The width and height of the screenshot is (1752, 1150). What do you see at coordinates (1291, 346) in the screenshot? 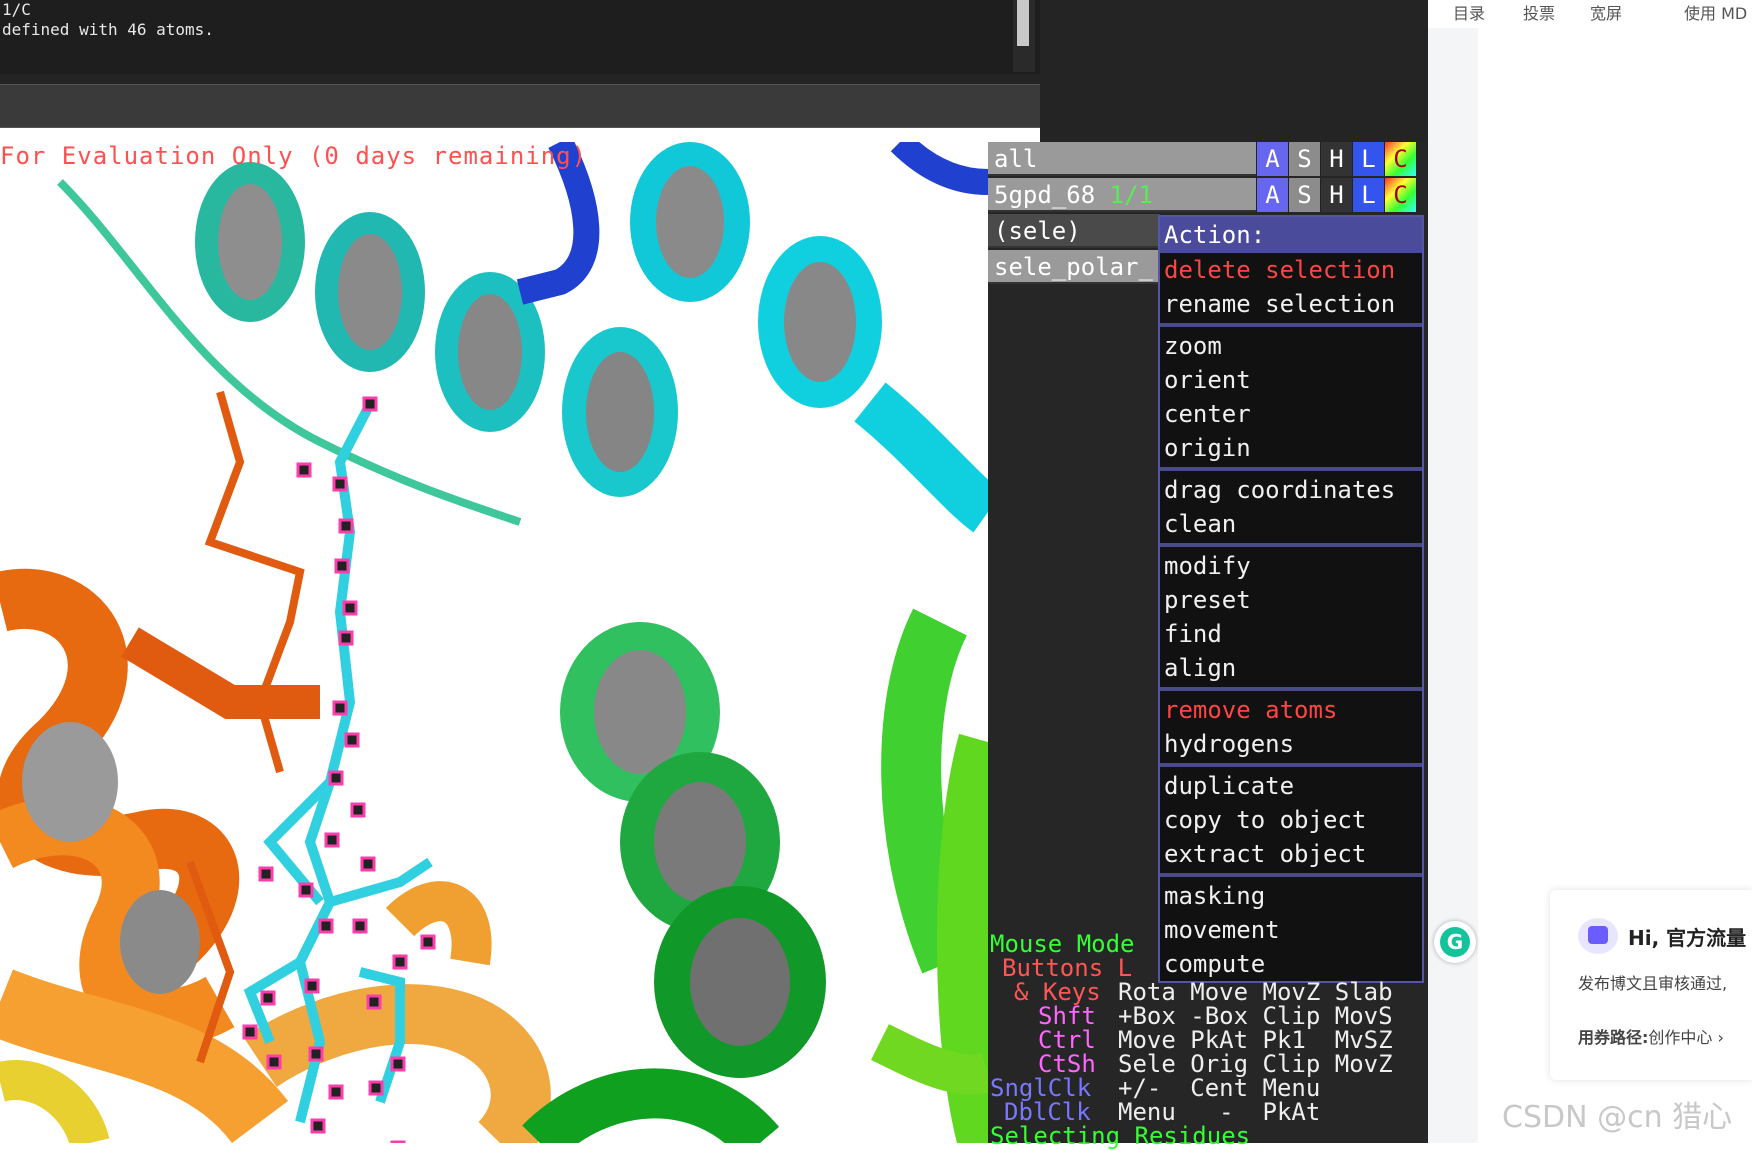
I see `menu-item-zoom: zoom` at bounding box center [1291, 346].